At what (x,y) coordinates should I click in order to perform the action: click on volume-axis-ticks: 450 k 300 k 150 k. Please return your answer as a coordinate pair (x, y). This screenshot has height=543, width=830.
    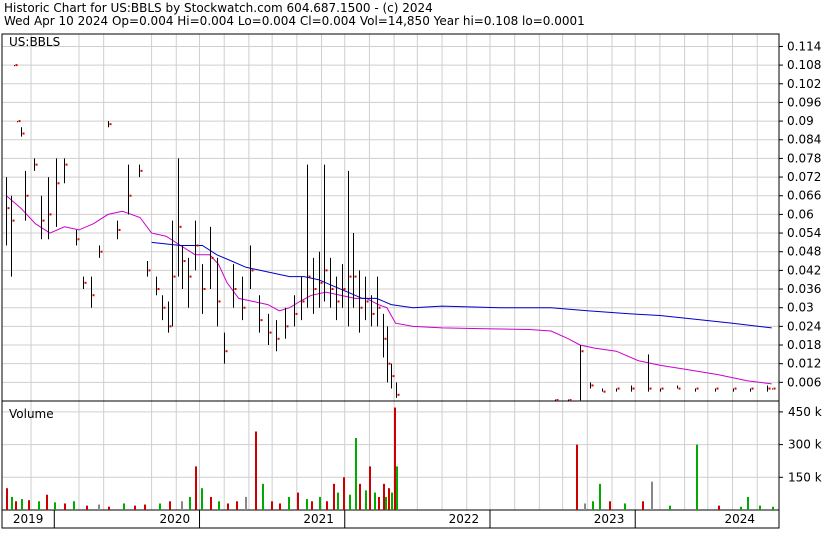
    Looking at the image, I should click on (800, 444).